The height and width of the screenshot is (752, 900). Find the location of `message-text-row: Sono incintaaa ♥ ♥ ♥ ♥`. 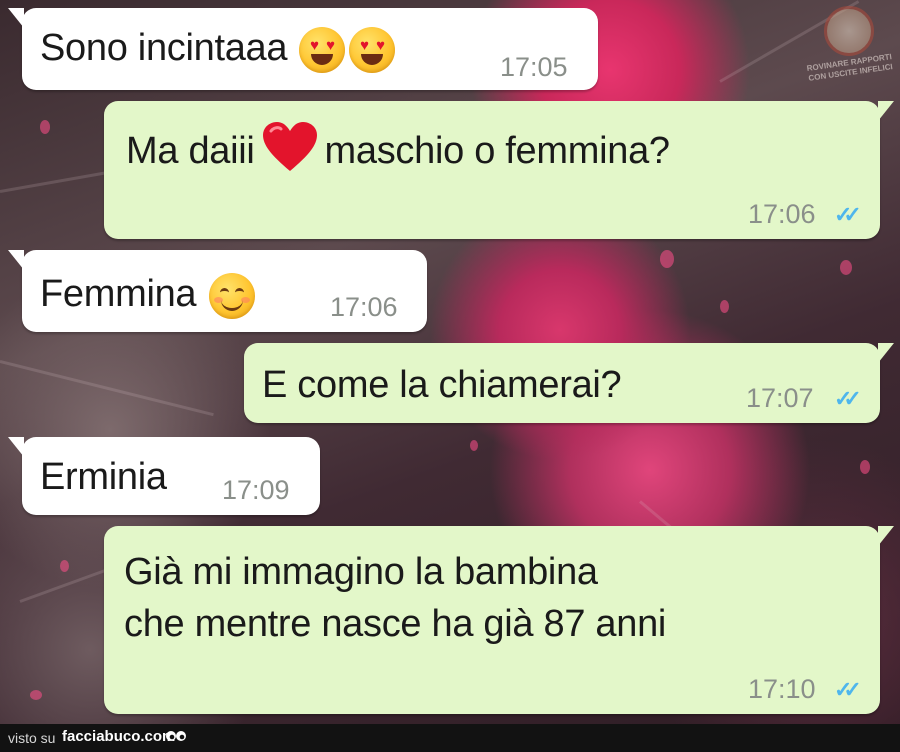

message-text-row: Sono incintaaa ♥ ♥ ♥ ♥ is located at coordinates (218, 48).